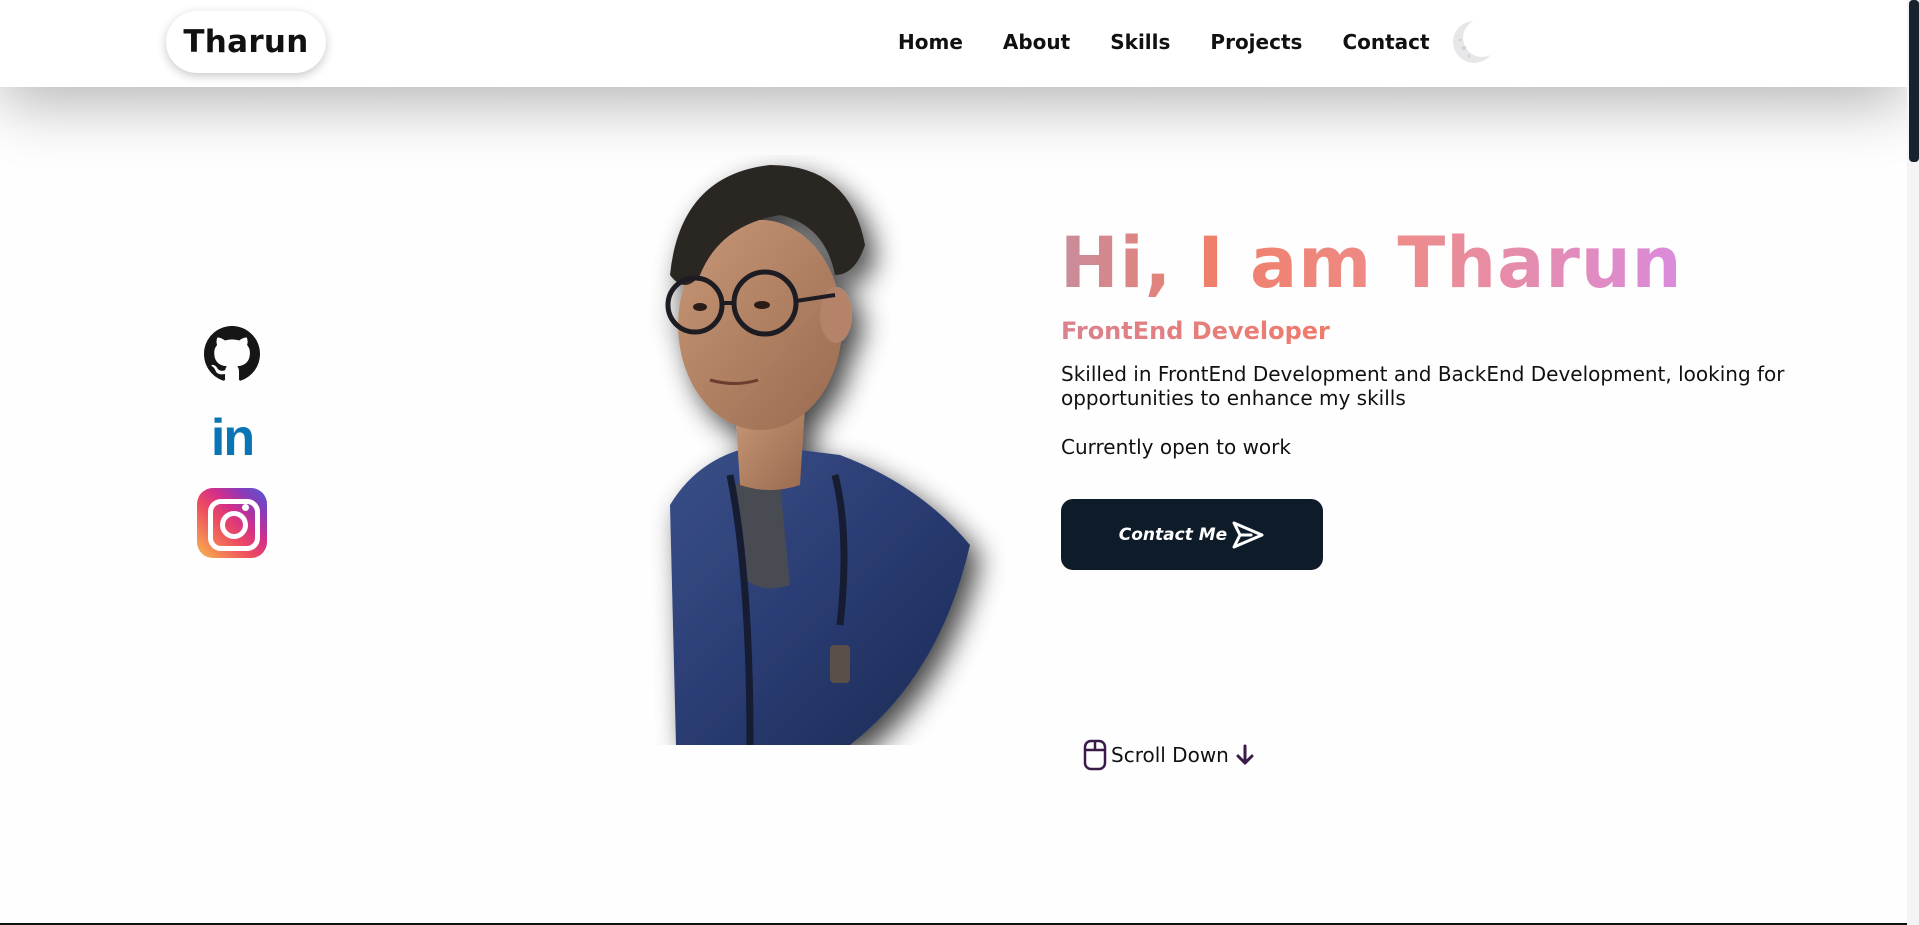  I want to click on instagram-icon, so click(232, 523).